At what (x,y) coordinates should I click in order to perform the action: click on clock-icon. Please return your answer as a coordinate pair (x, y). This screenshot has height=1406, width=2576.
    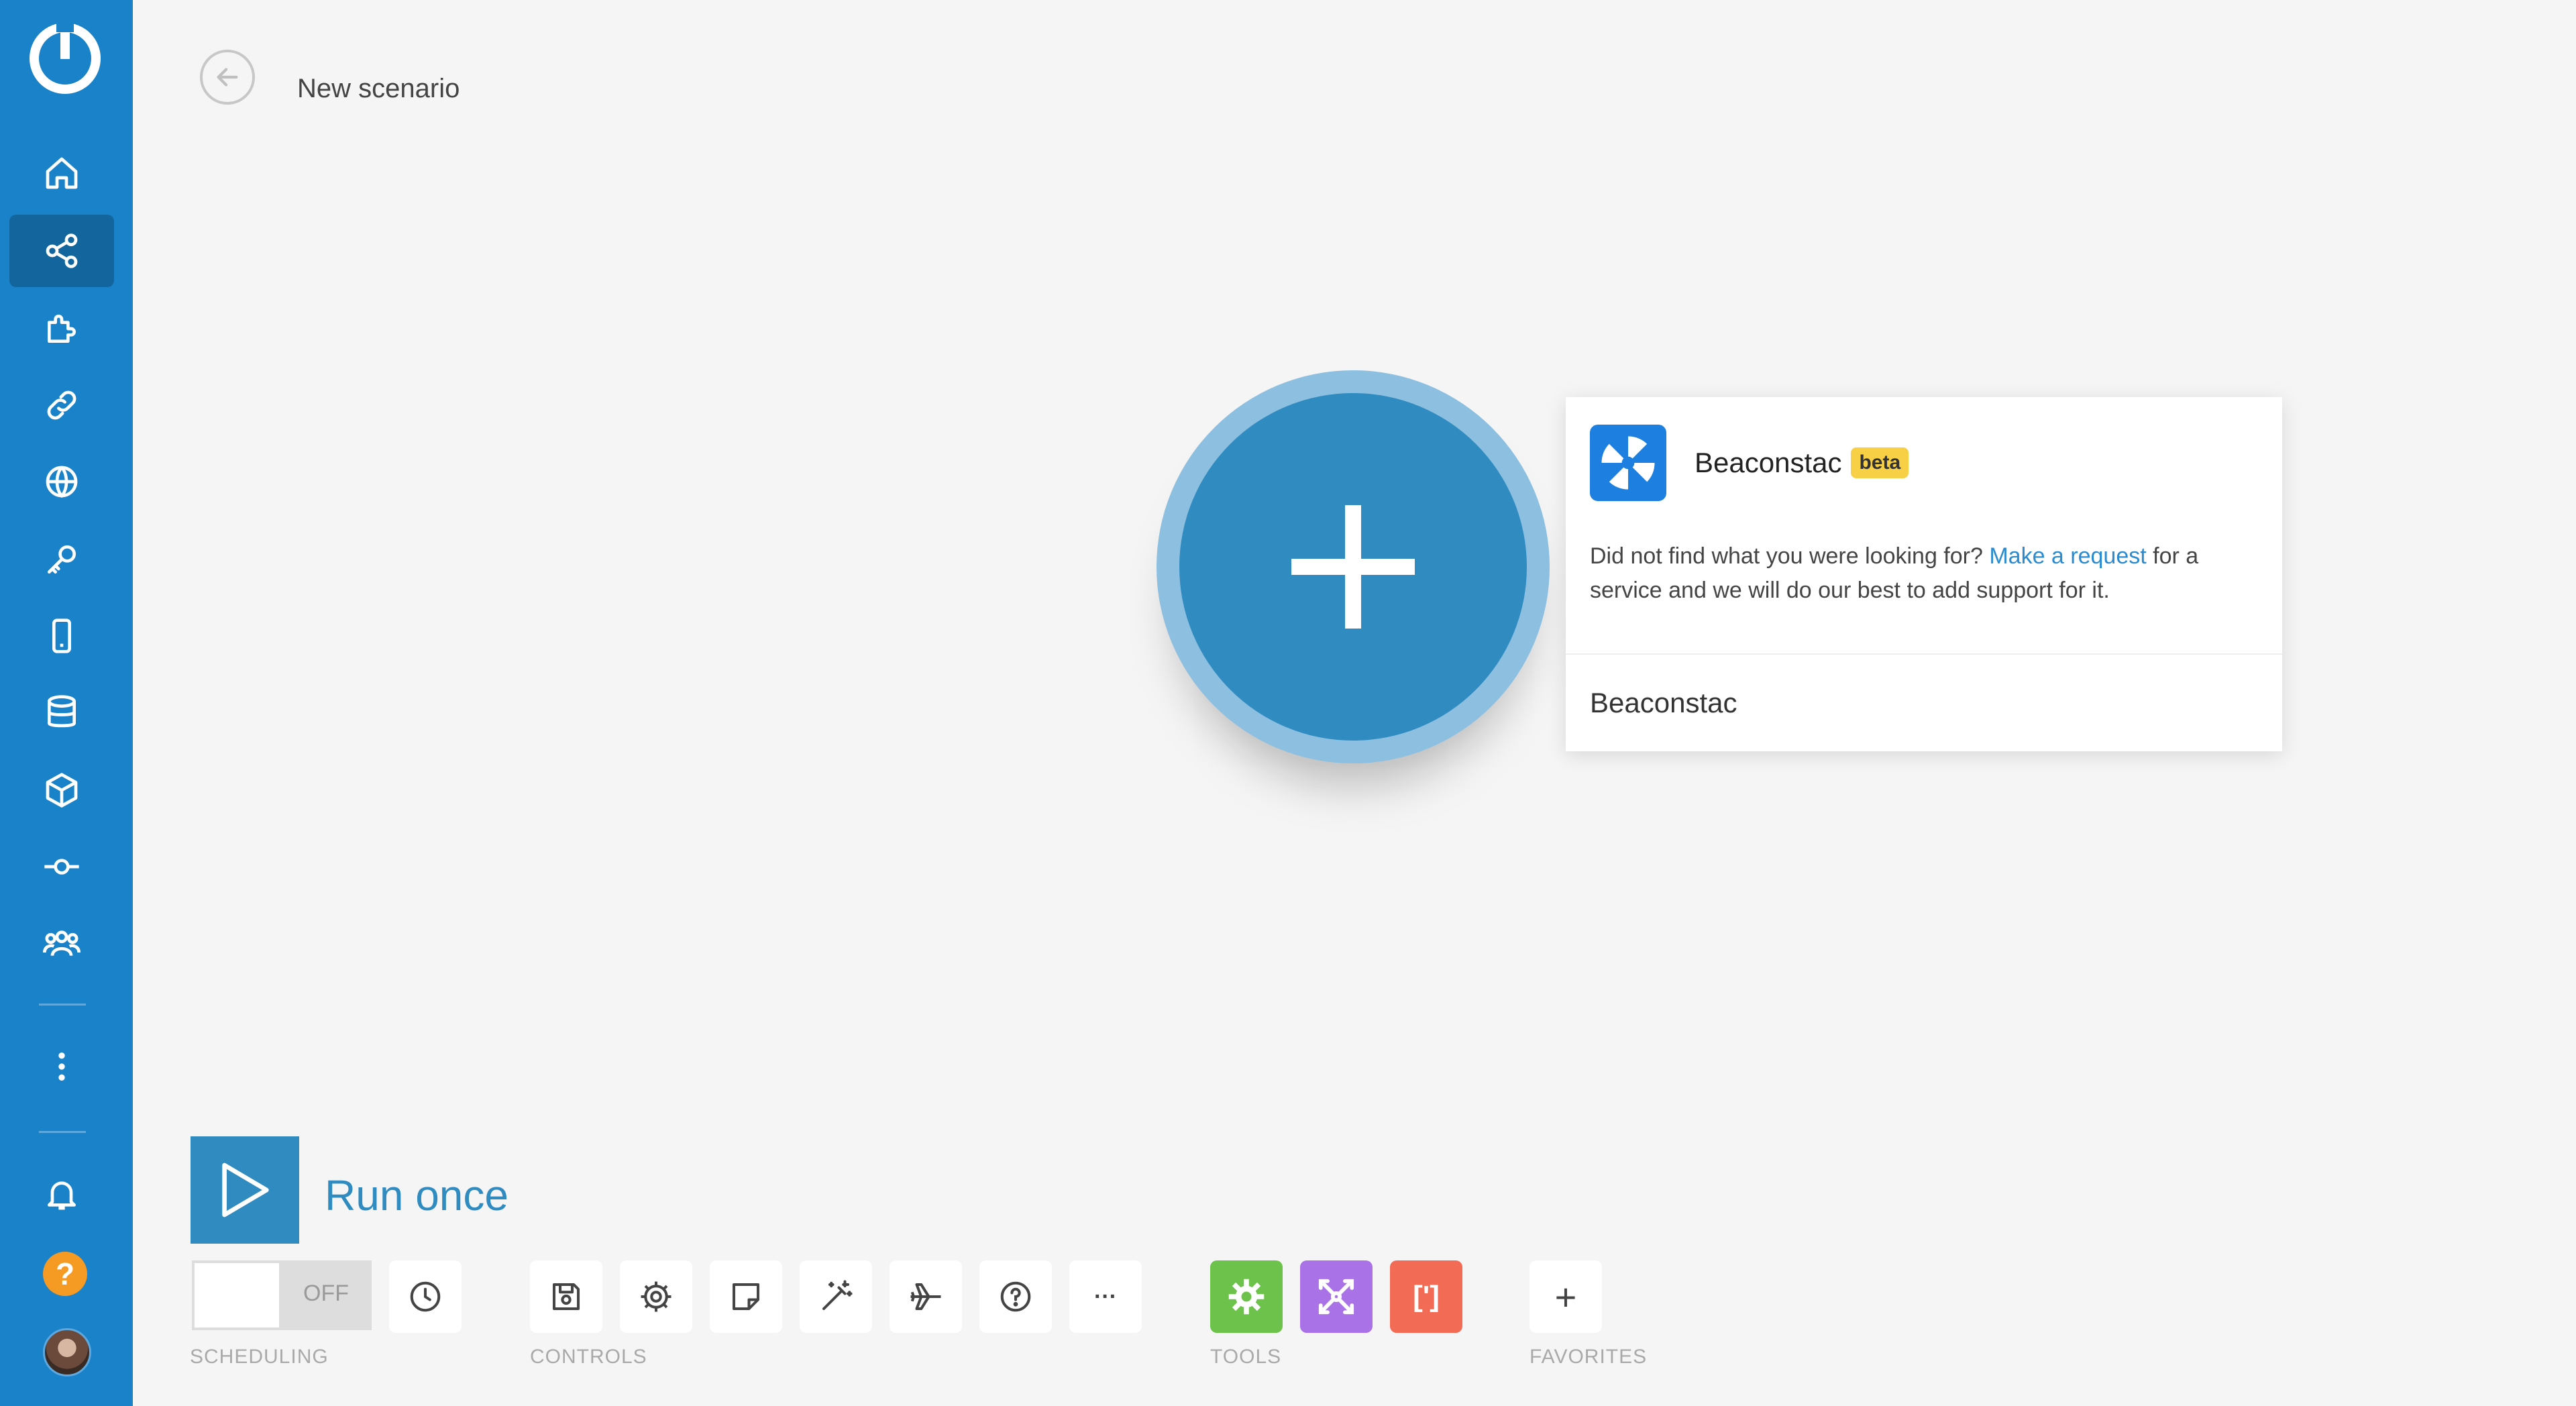
    Looking at the image, I should click on (425, 1296).